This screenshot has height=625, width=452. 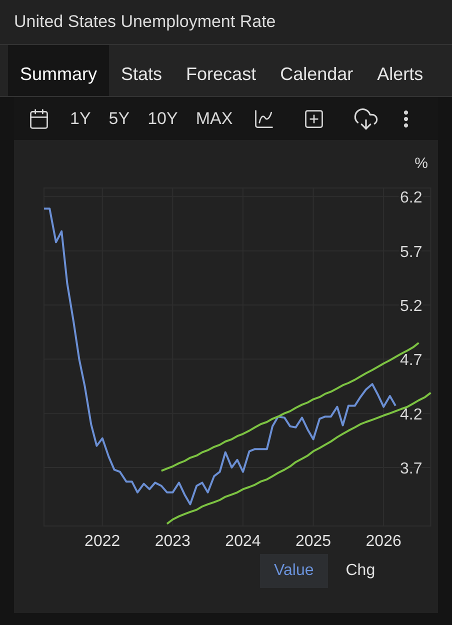 What do you see at coordinates (80, 119) in the screenshot?
I see `range-button: 1Y` at bounding box center [80, 119].